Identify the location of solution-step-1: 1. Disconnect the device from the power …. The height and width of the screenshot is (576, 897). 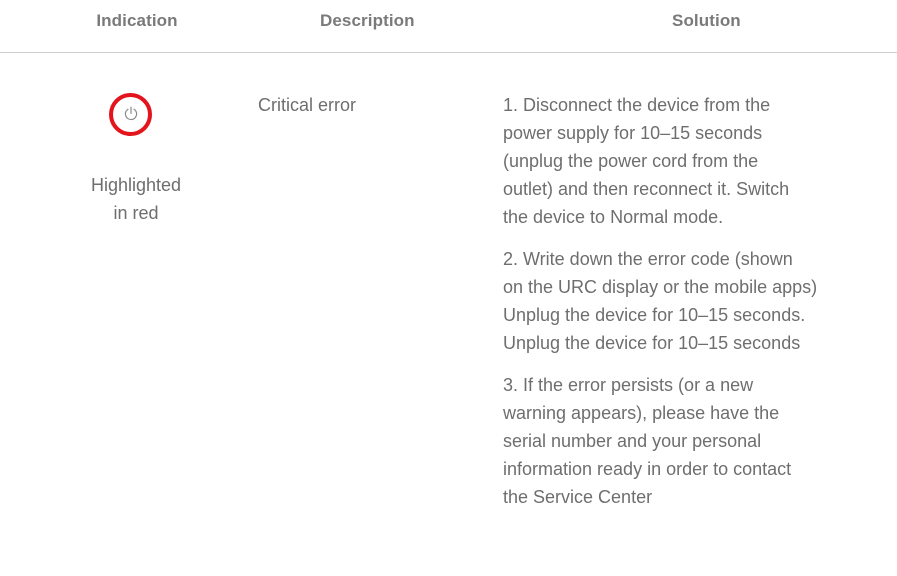
(700, 161).